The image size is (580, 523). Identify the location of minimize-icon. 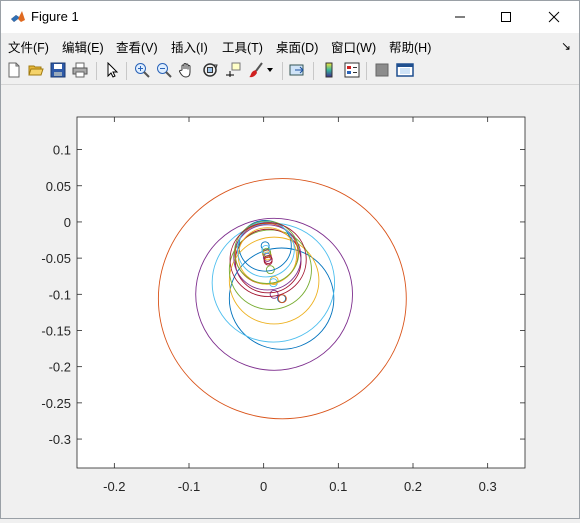
(460, 17).